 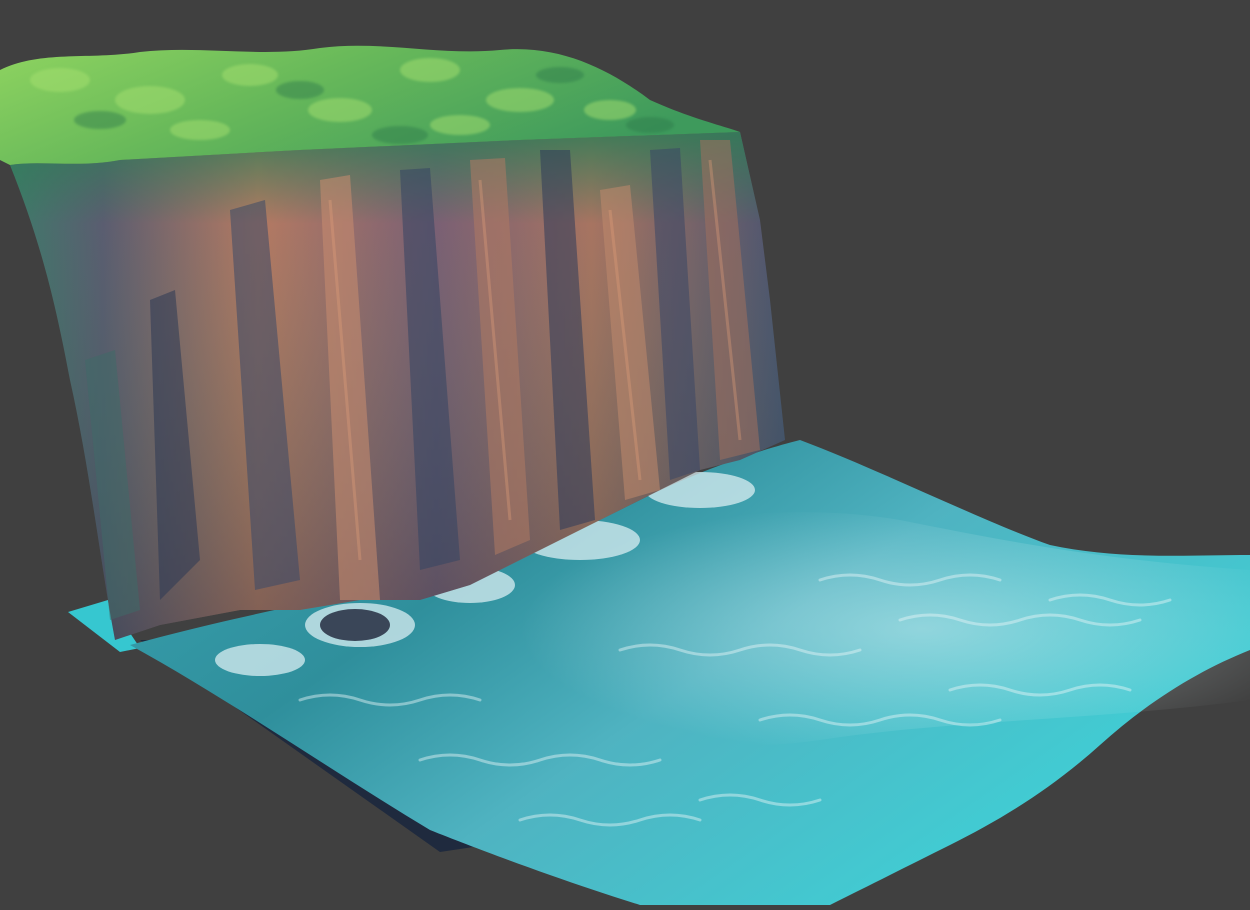 I want to click on rock-pool, so click(x=355, y=625).